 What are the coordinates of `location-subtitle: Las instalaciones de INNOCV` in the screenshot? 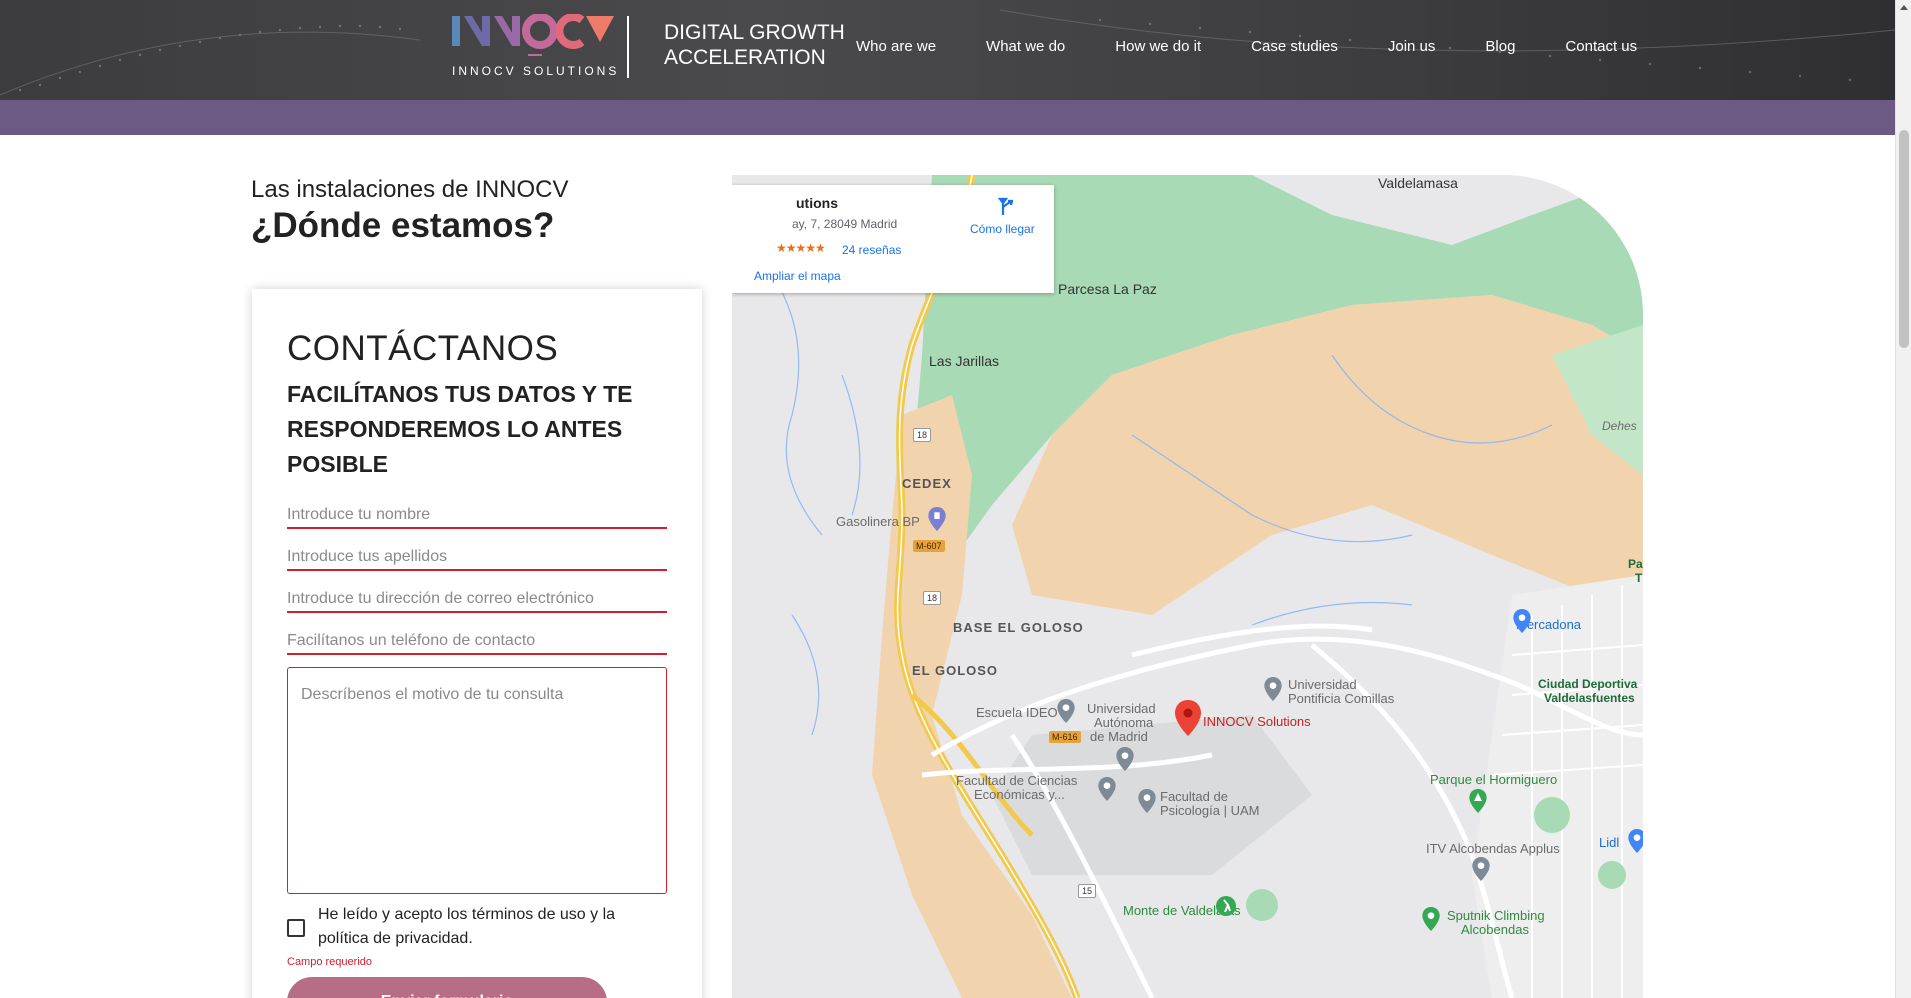 It's located at (410, 189).